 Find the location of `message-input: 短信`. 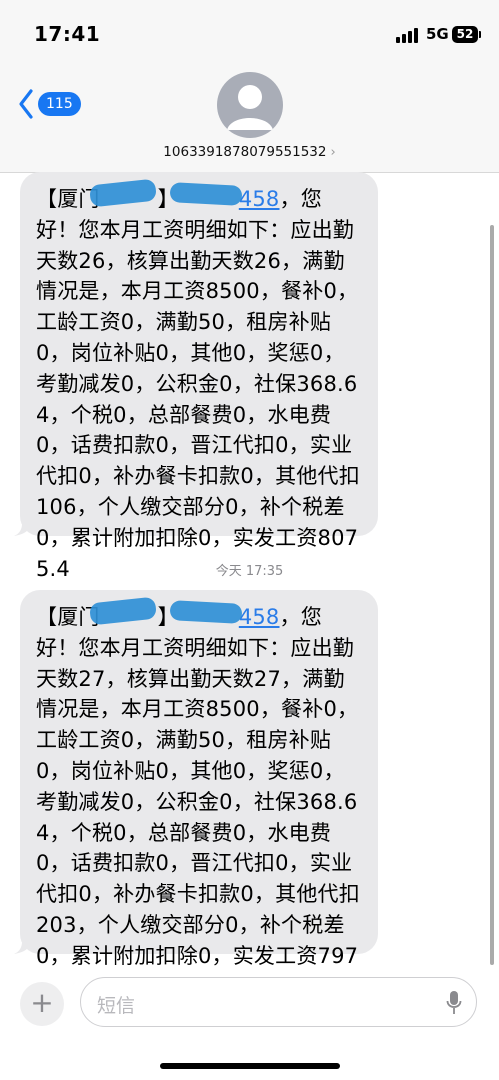

message-input: 短信 is located at coordinates (278, 1002).